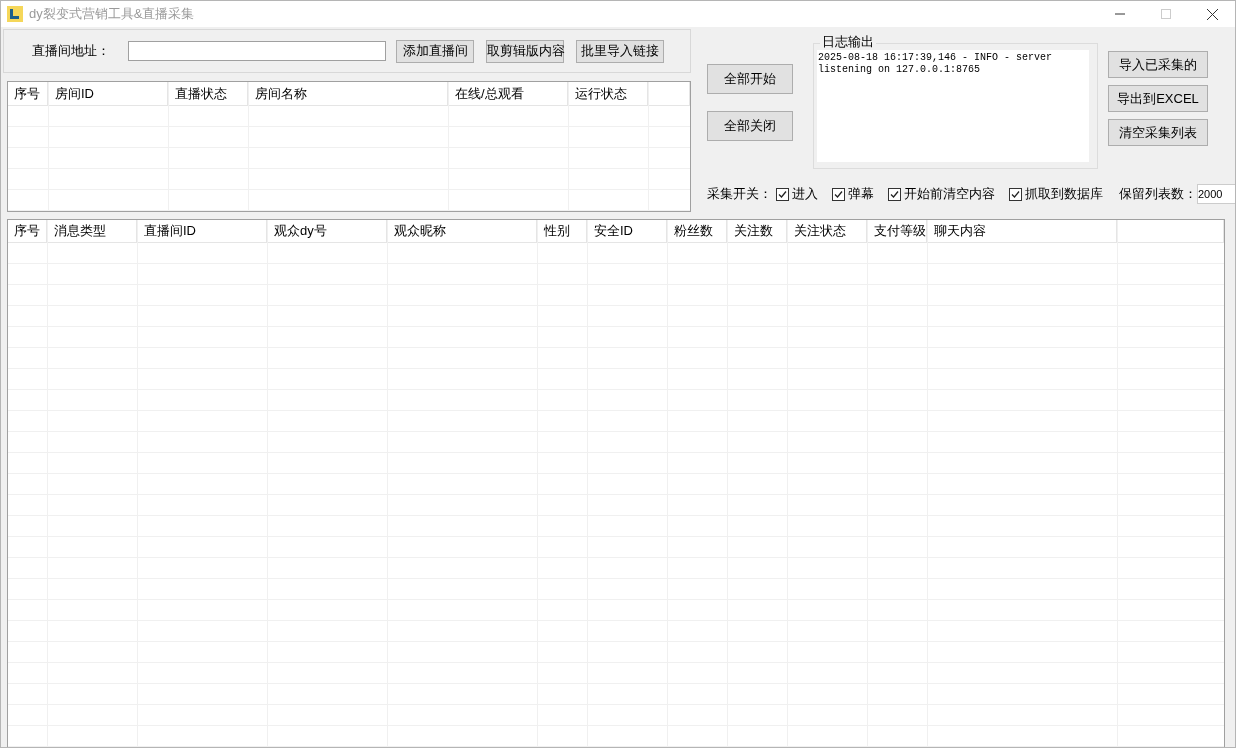  What do you see at coordinates (613, 231) in the screenshot?
I see `column-header: 安全ID` at bounding box center [613, 231].